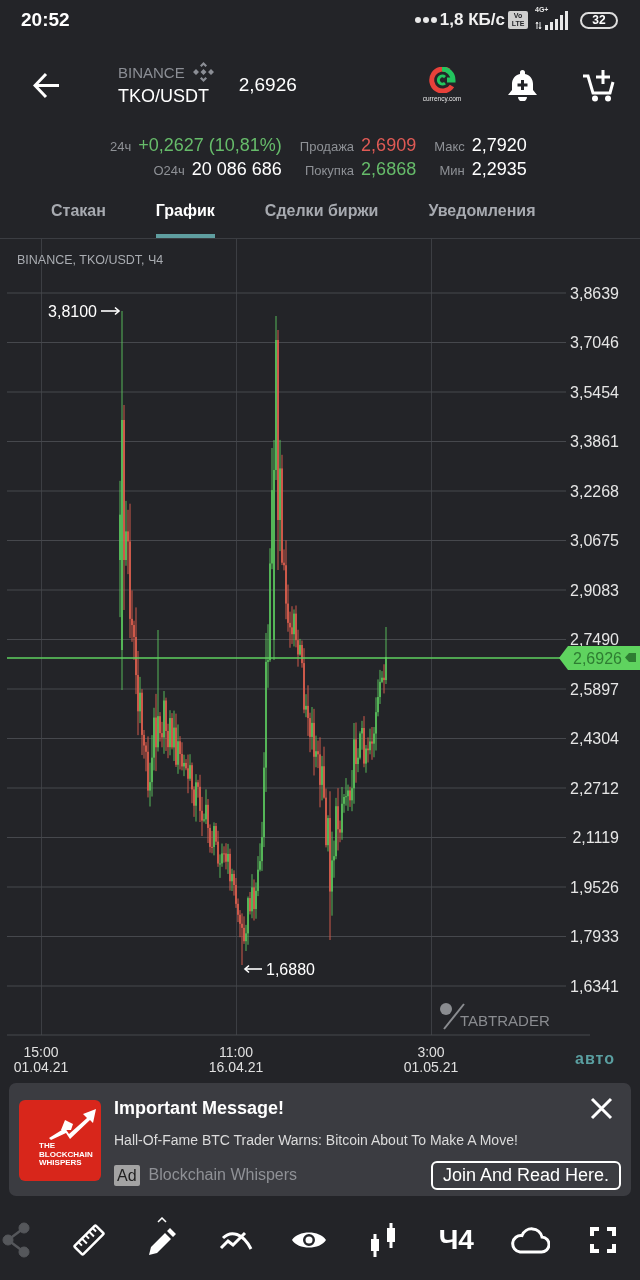 This screenshot has height=1280, width=640. Describe the element at coordinates (594, 986) in the screenshot. I see `y-axis-label: 1,6341` at that location.